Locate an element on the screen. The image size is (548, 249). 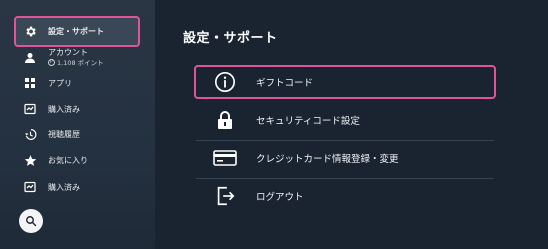
security-code-item: セキュリティコード設定 is located at coordinates (345, 120).